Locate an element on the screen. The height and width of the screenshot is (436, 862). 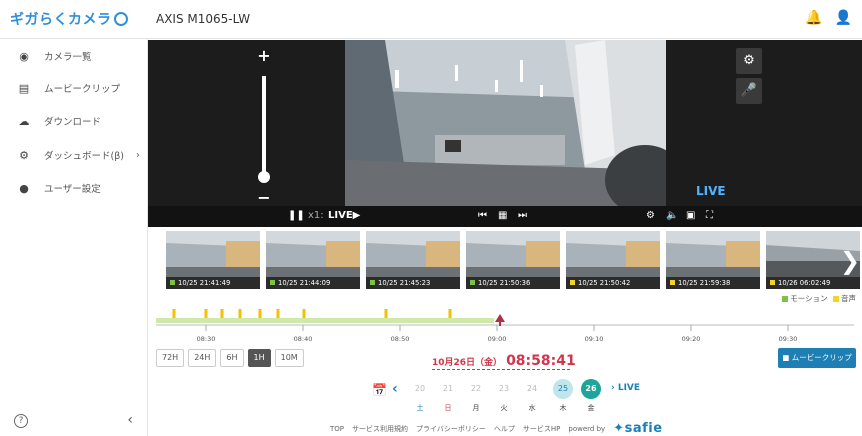
calendar-icon: 📅 is located at coordinates (379, 390).